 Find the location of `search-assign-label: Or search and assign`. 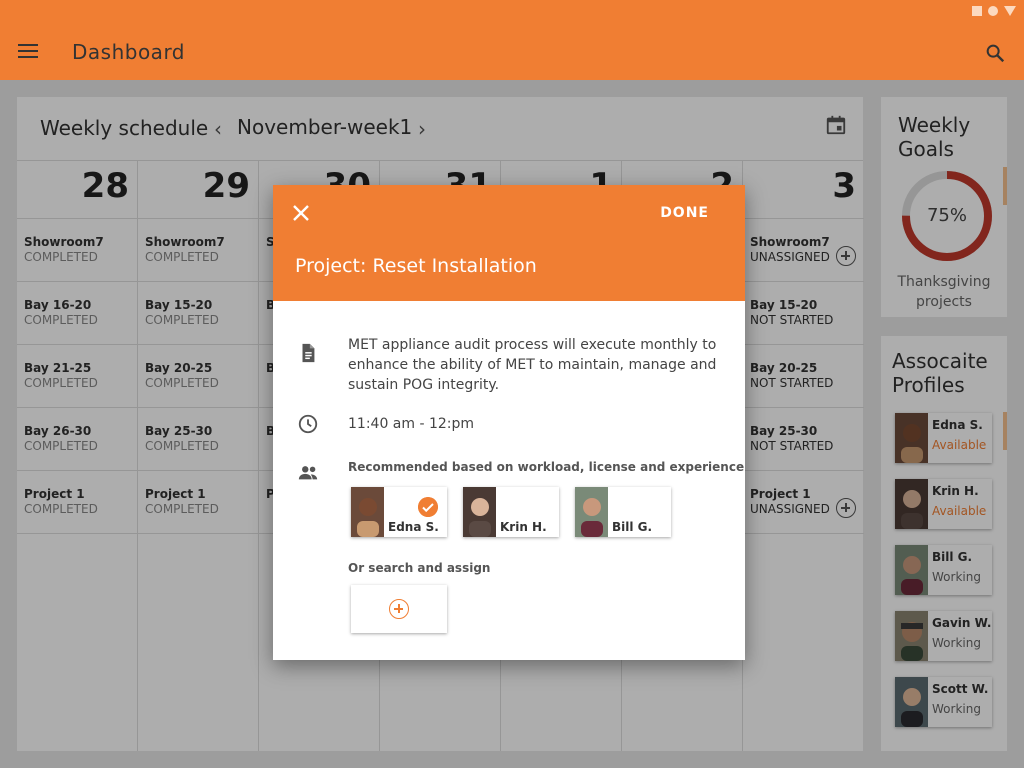

search-assign-label: Or search and assign is located at coordinates (419, 568).